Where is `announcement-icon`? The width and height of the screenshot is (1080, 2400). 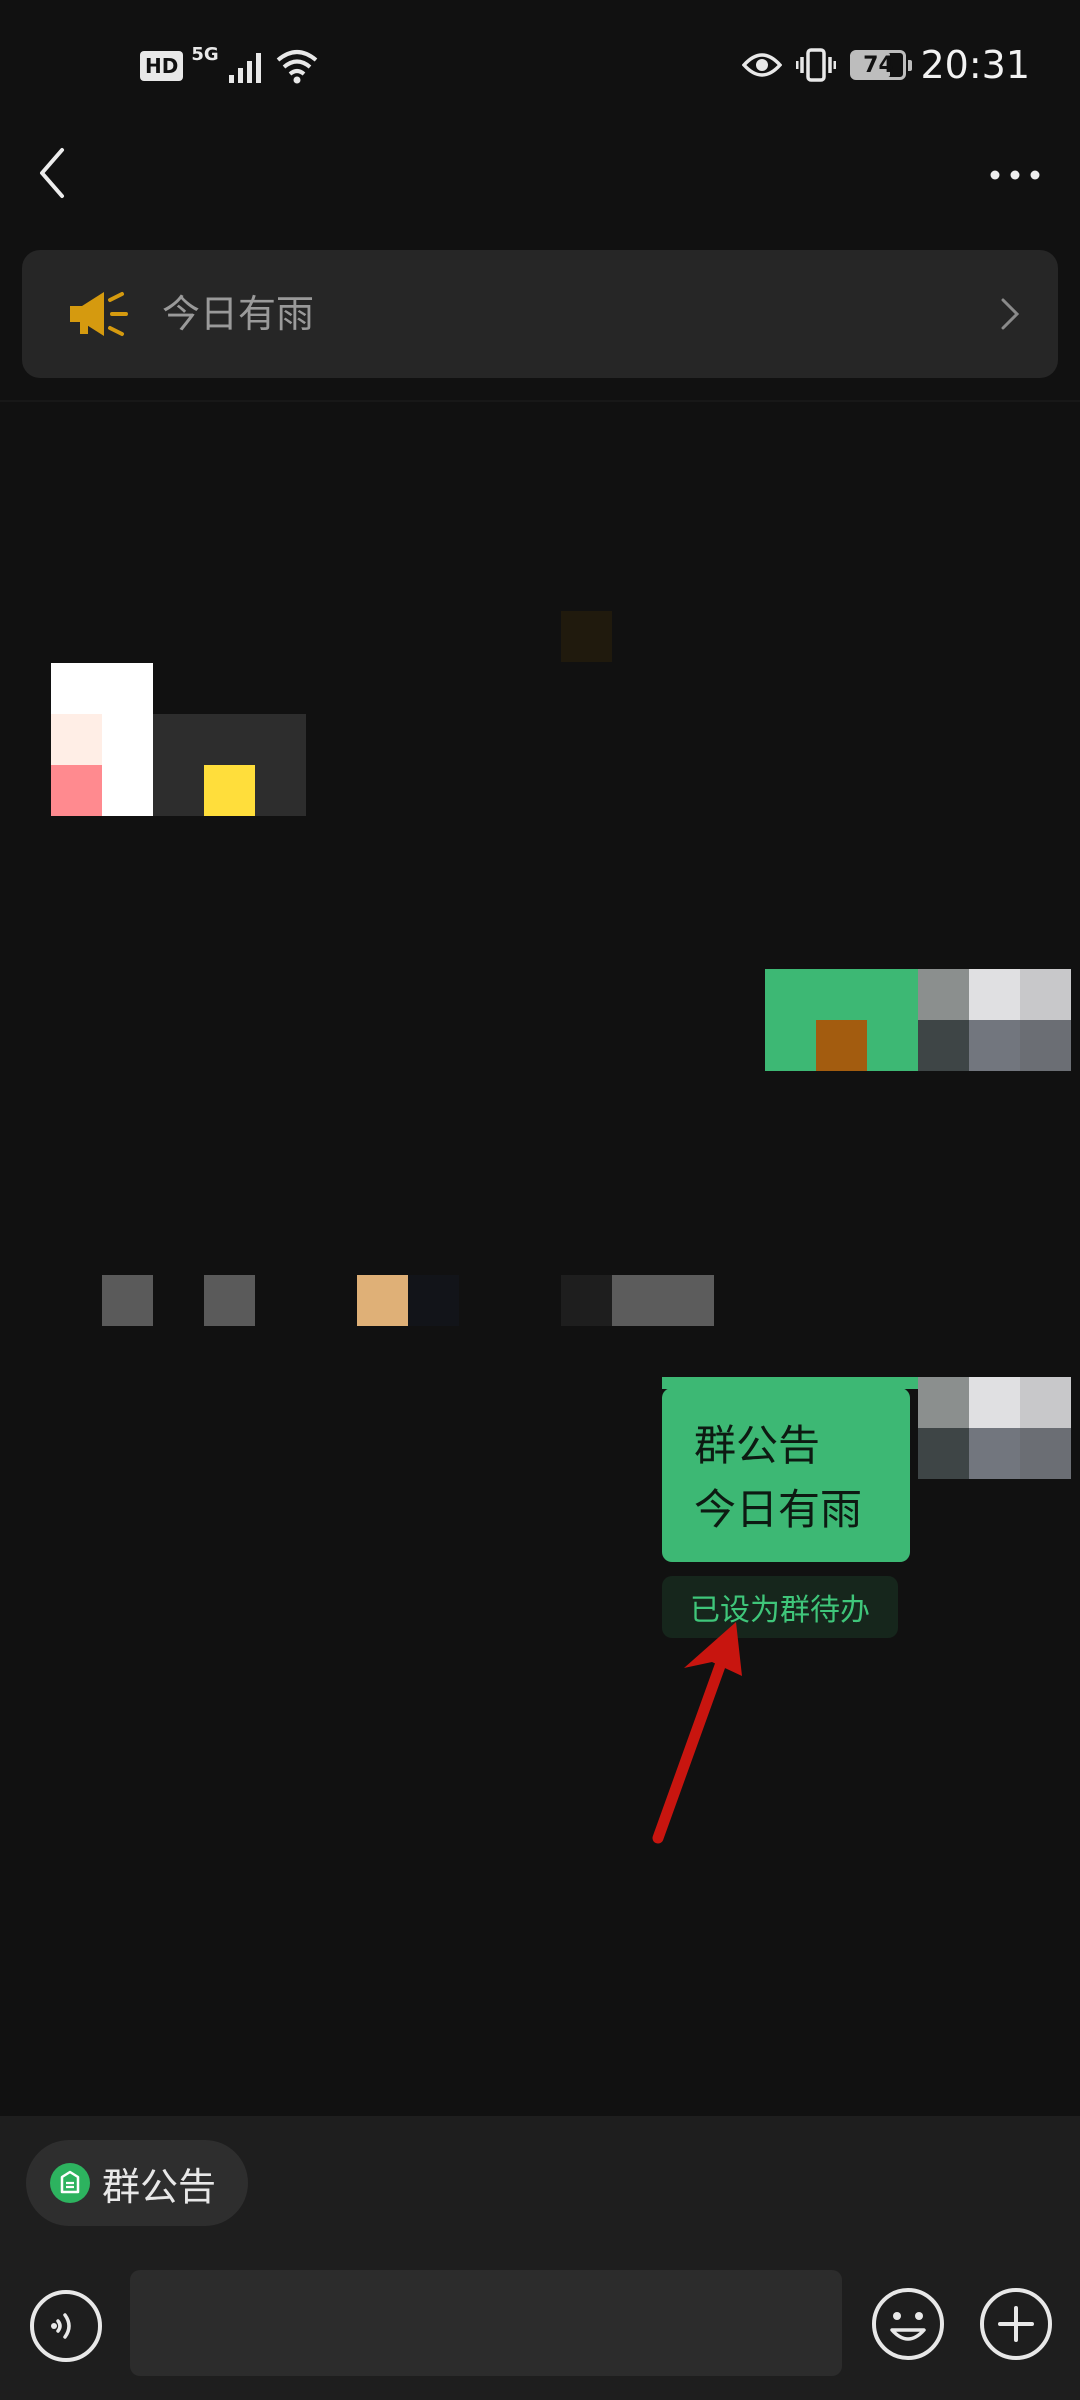
announcement-icon is located at coordinates (70, 2183).